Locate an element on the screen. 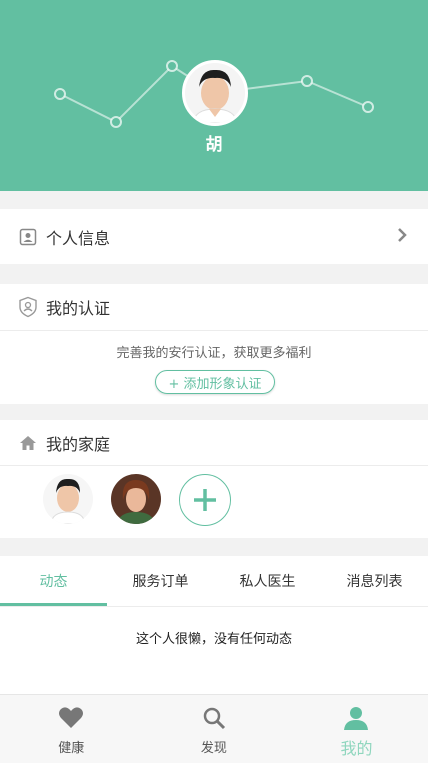 The width and height of the screenshot is (428, 763). avatar is located at coordinates (215, 93).